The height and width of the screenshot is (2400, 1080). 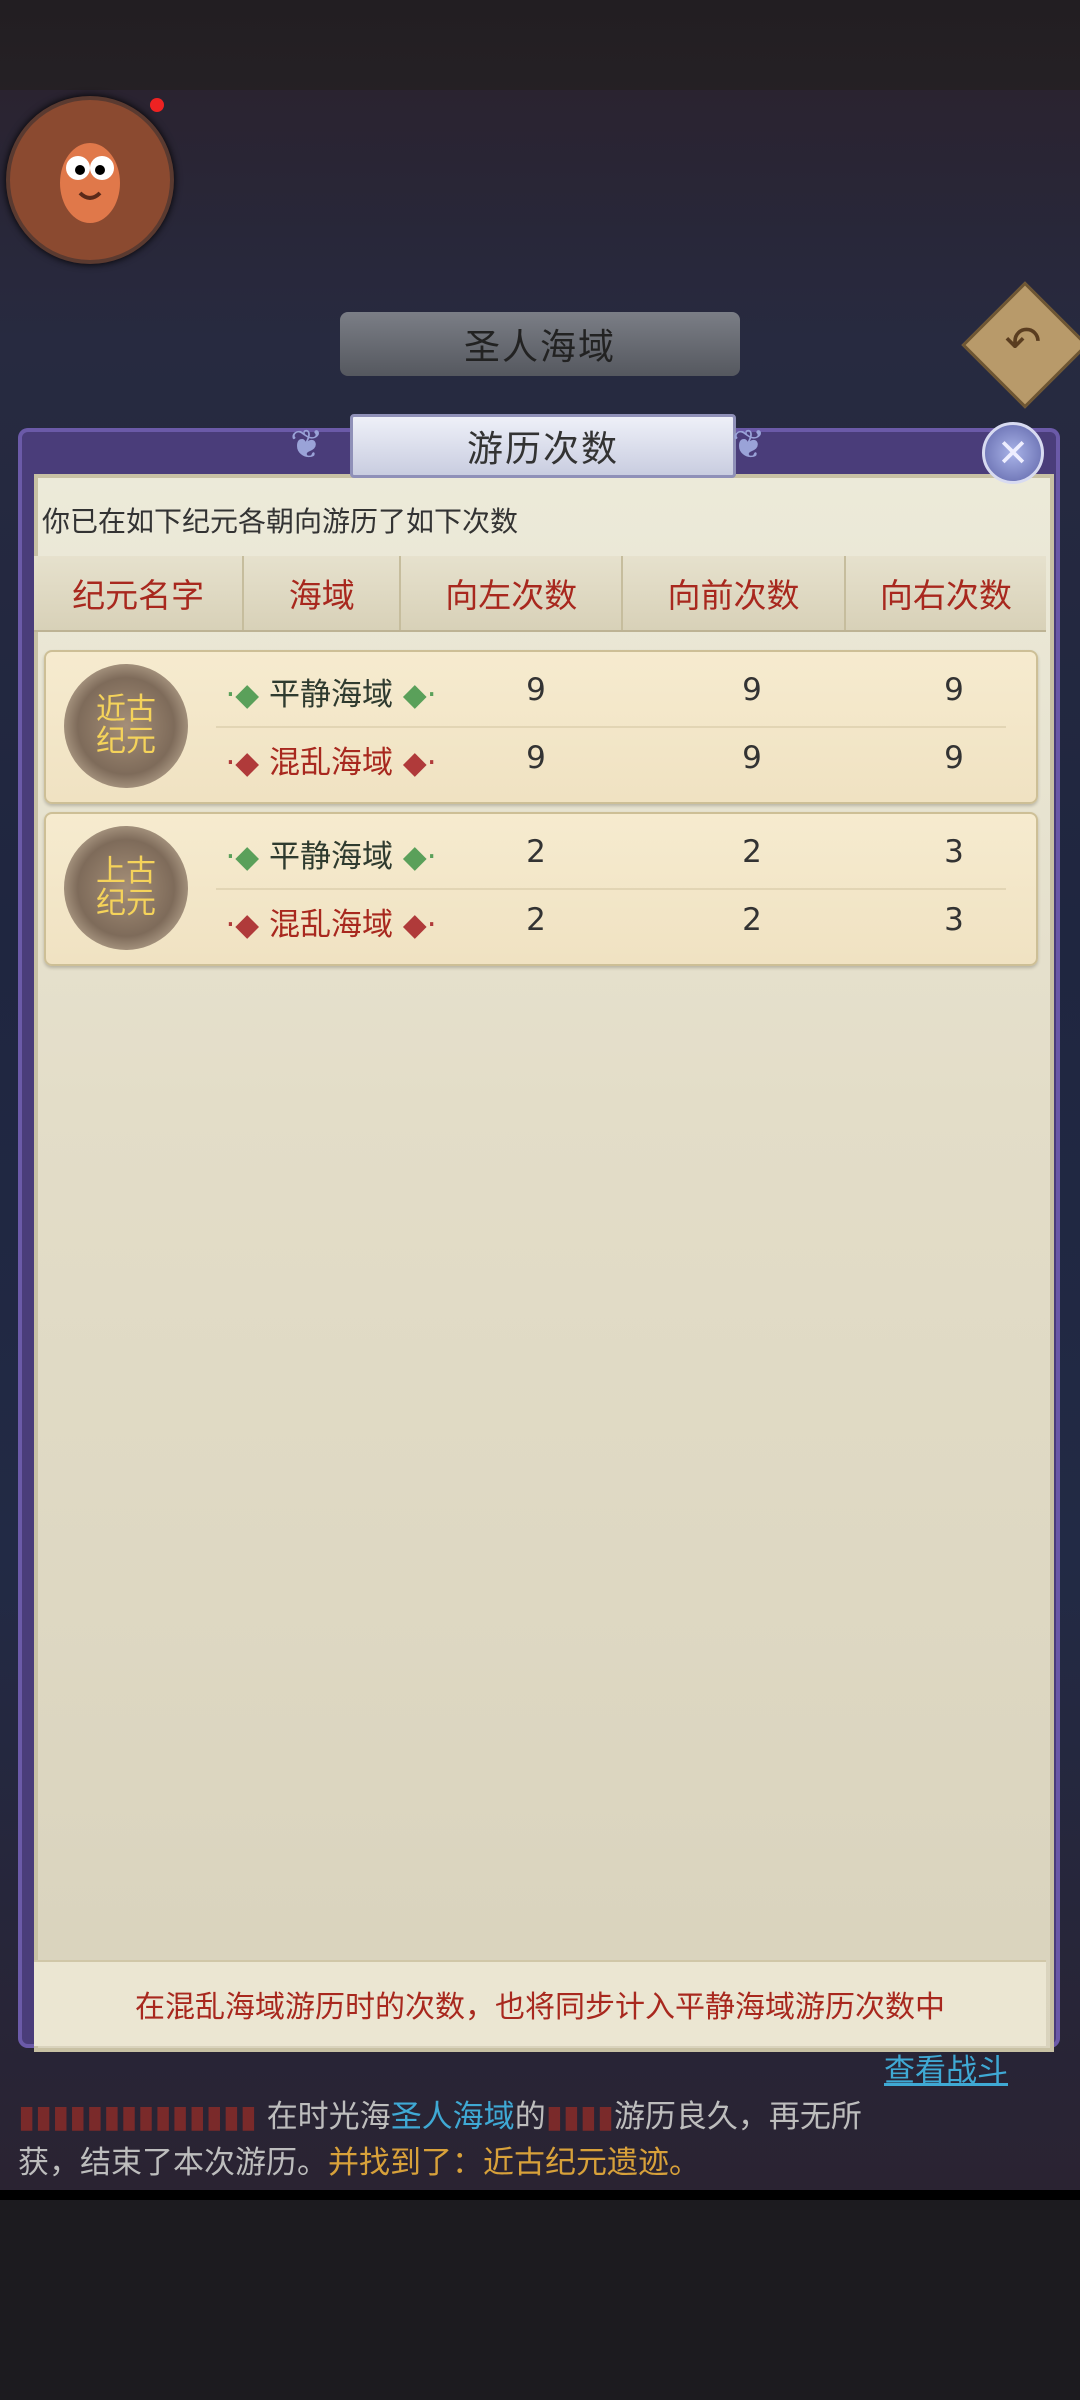 What do you see at coordinates (737, 2117) in the screenshot?
I see `log-text-suffix: 游历良久，再无所` at bounding box center [737, 2117].